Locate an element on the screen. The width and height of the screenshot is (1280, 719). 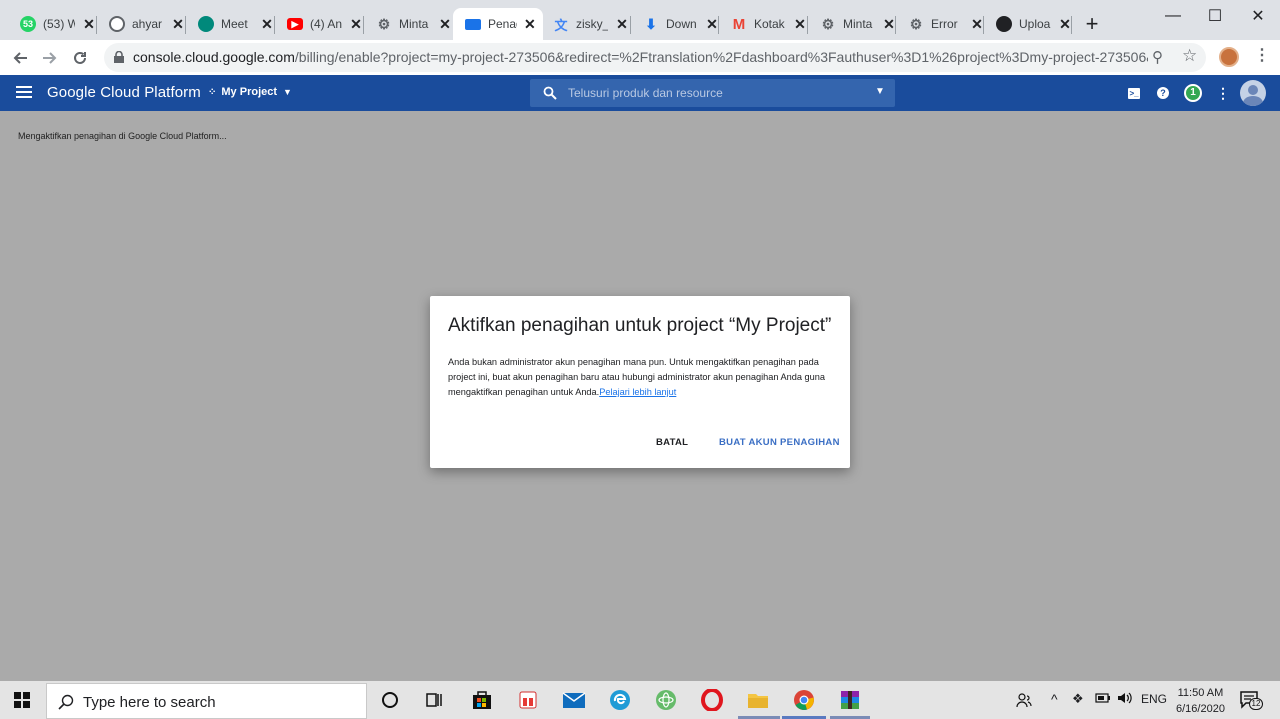
taskbar-search-box: Type here to search is located at coordinates (206, 701).